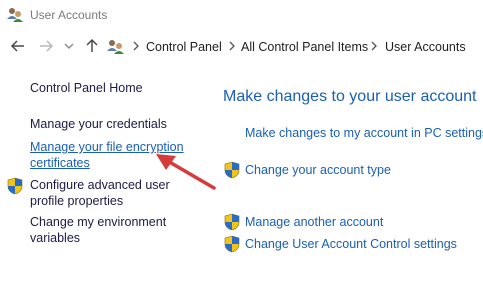 This screenshot has height=298, width=483. Describe the element at coordinates (314, 222) in the screenshot. I see `task-manage-another-account: Manage another account` at that location.